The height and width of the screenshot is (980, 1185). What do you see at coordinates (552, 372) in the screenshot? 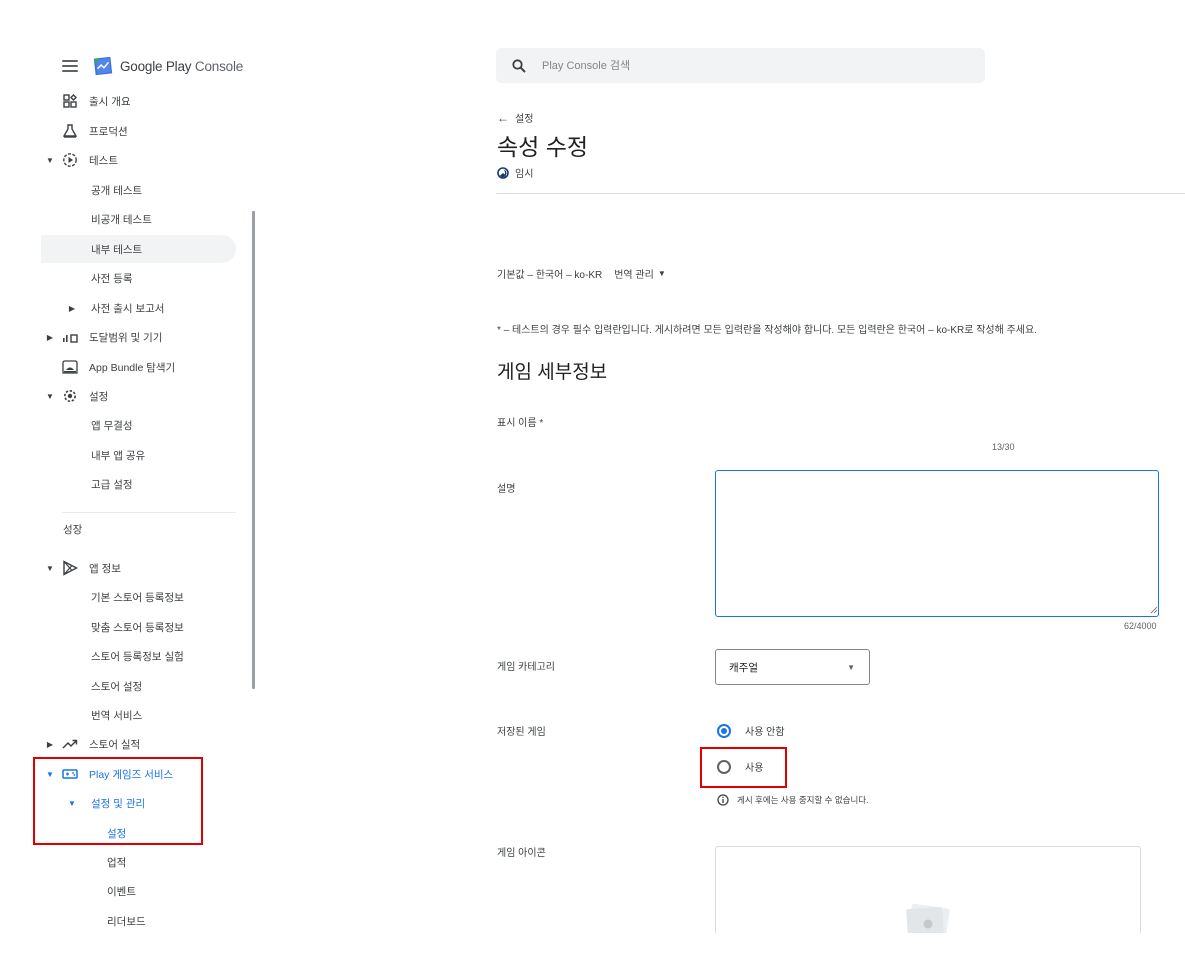
I see `section-title-game-details: 게임 세부정보` at bounding box center [552, 372].